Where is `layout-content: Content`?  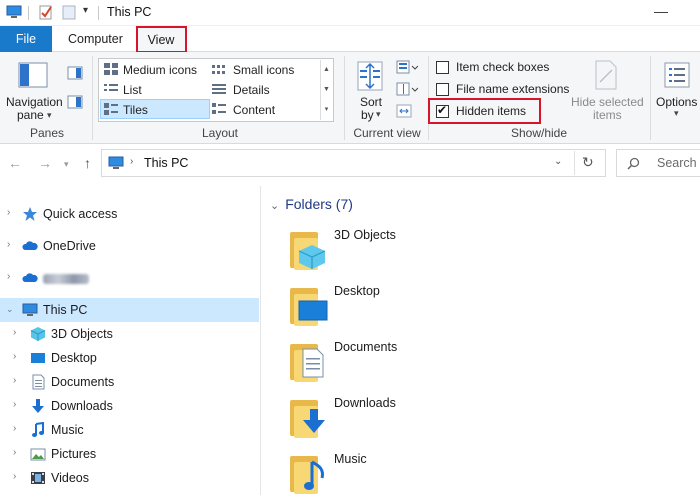
layout-content: Content is located at coordinates (254, 110).